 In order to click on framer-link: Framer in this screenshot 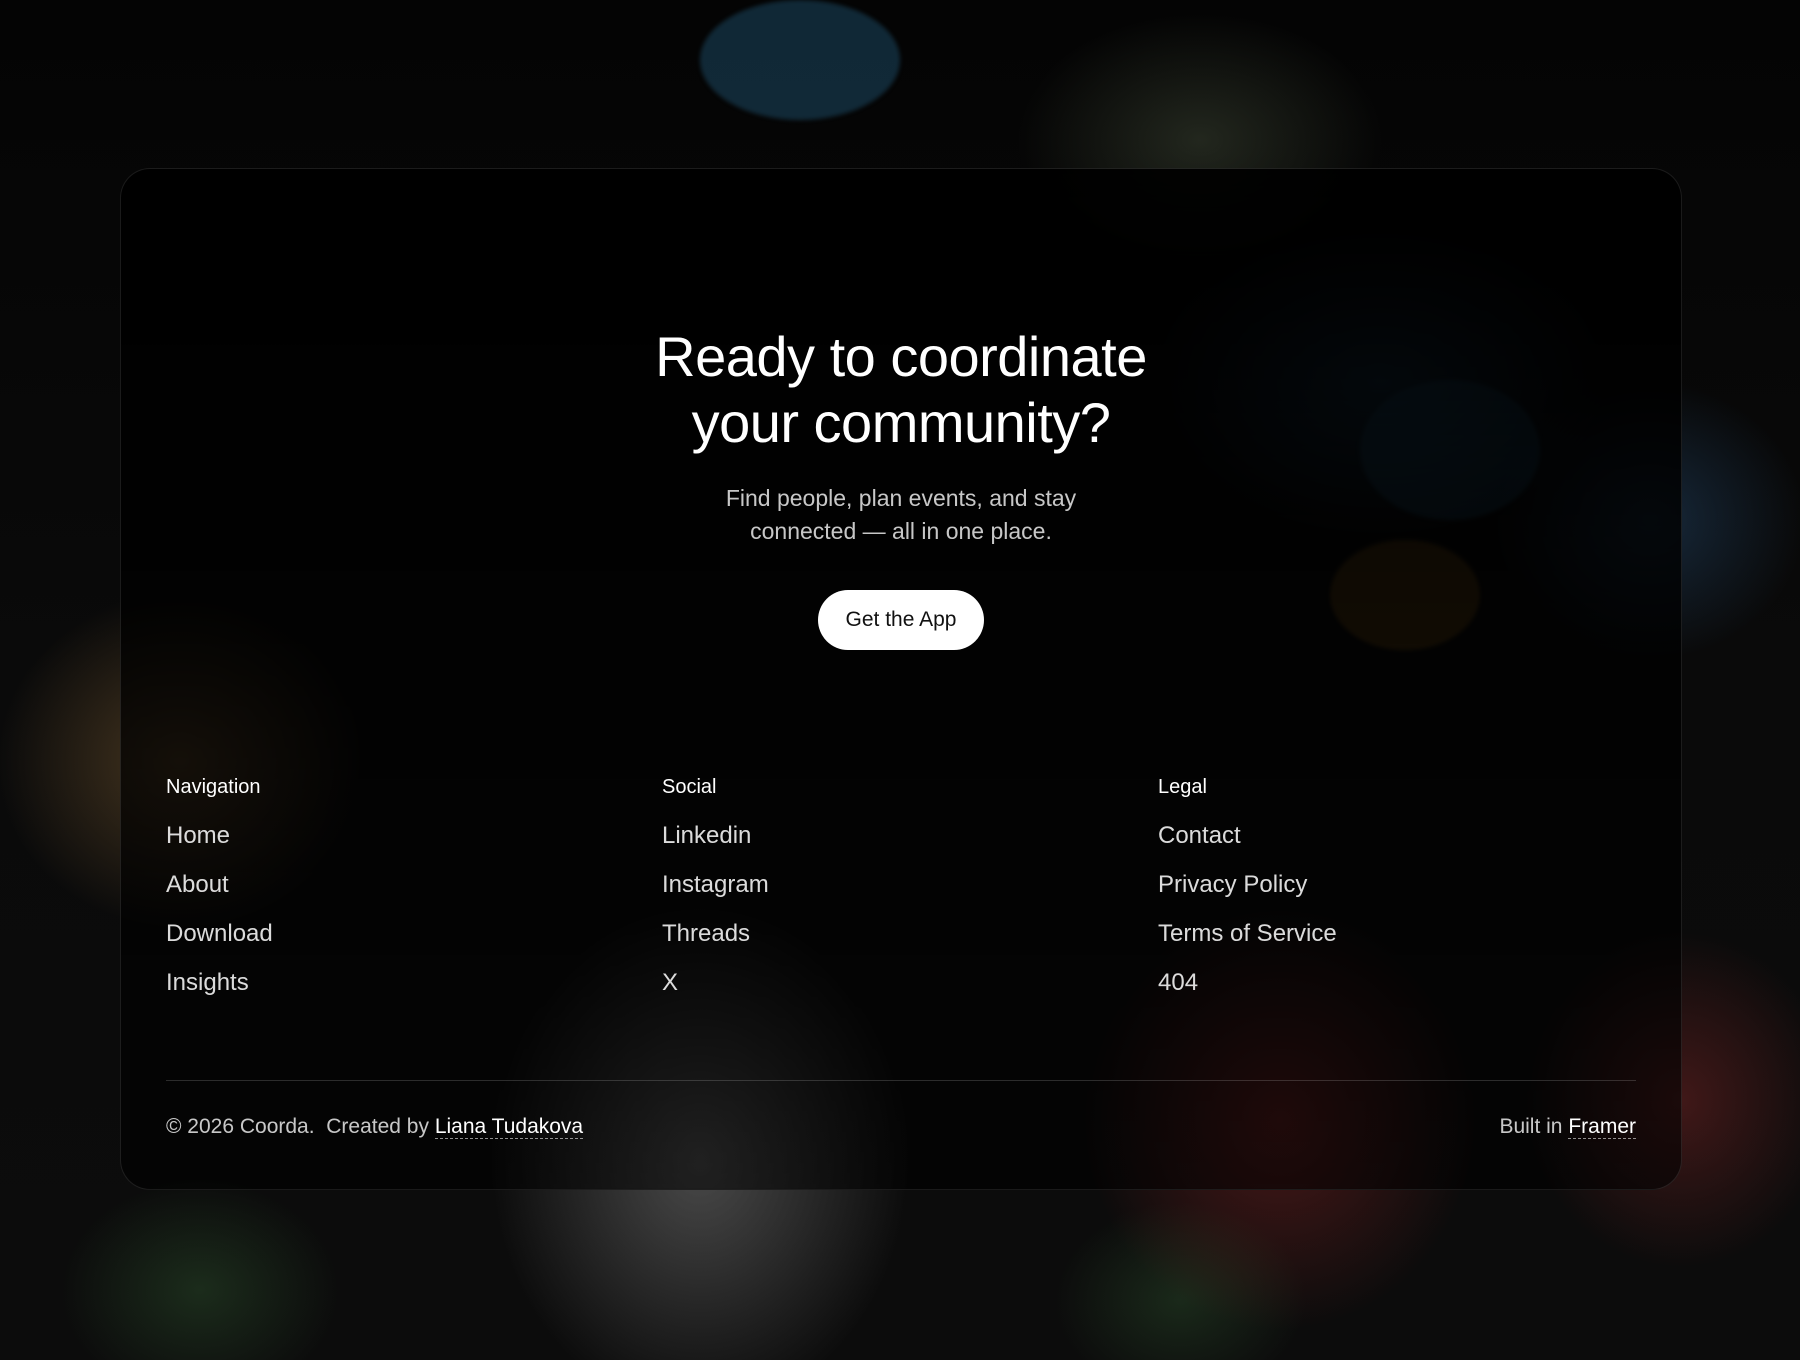, I will do `click(1602, 1127)`.